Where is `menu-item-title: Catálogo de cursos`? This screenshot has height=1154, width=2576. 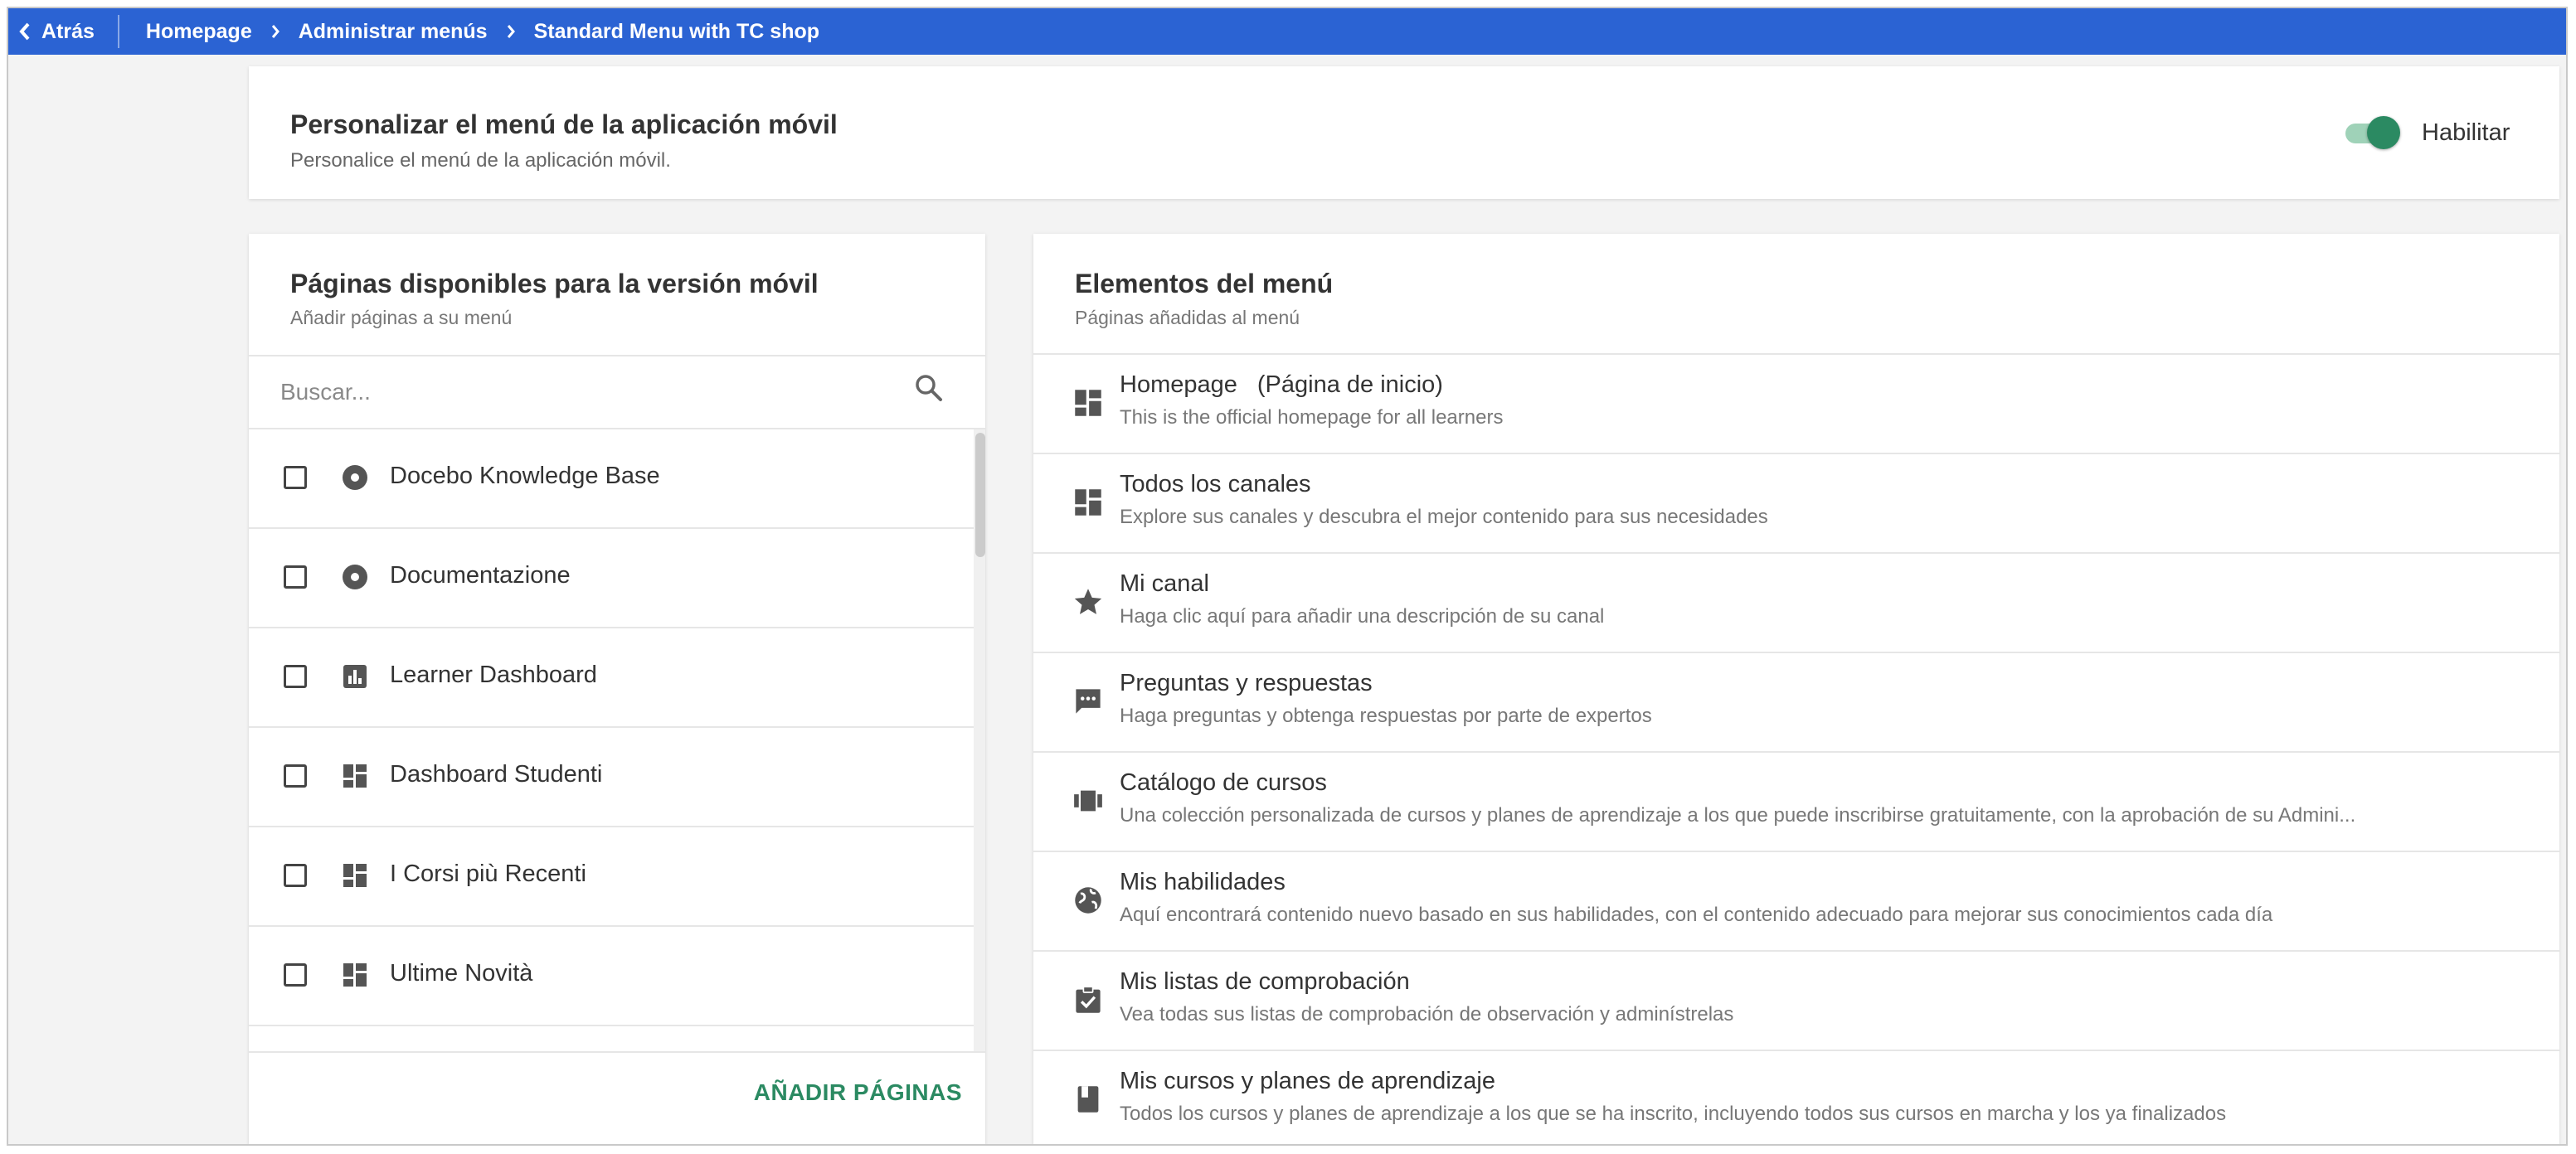 menu-item-title: Catálogo de cursos is located at coordinates (1224, 782).